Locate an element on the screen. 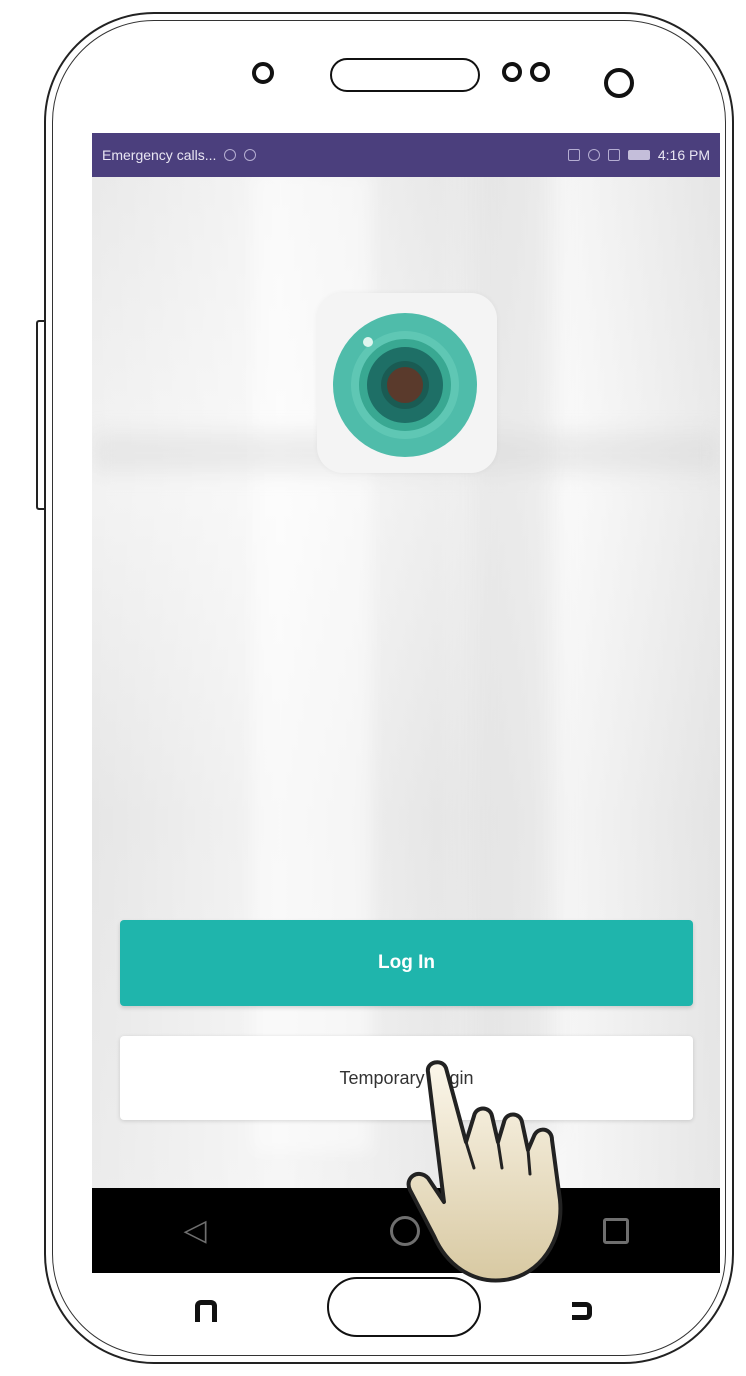  status-time: 4:16 PM is located at coordinates (683, 155).